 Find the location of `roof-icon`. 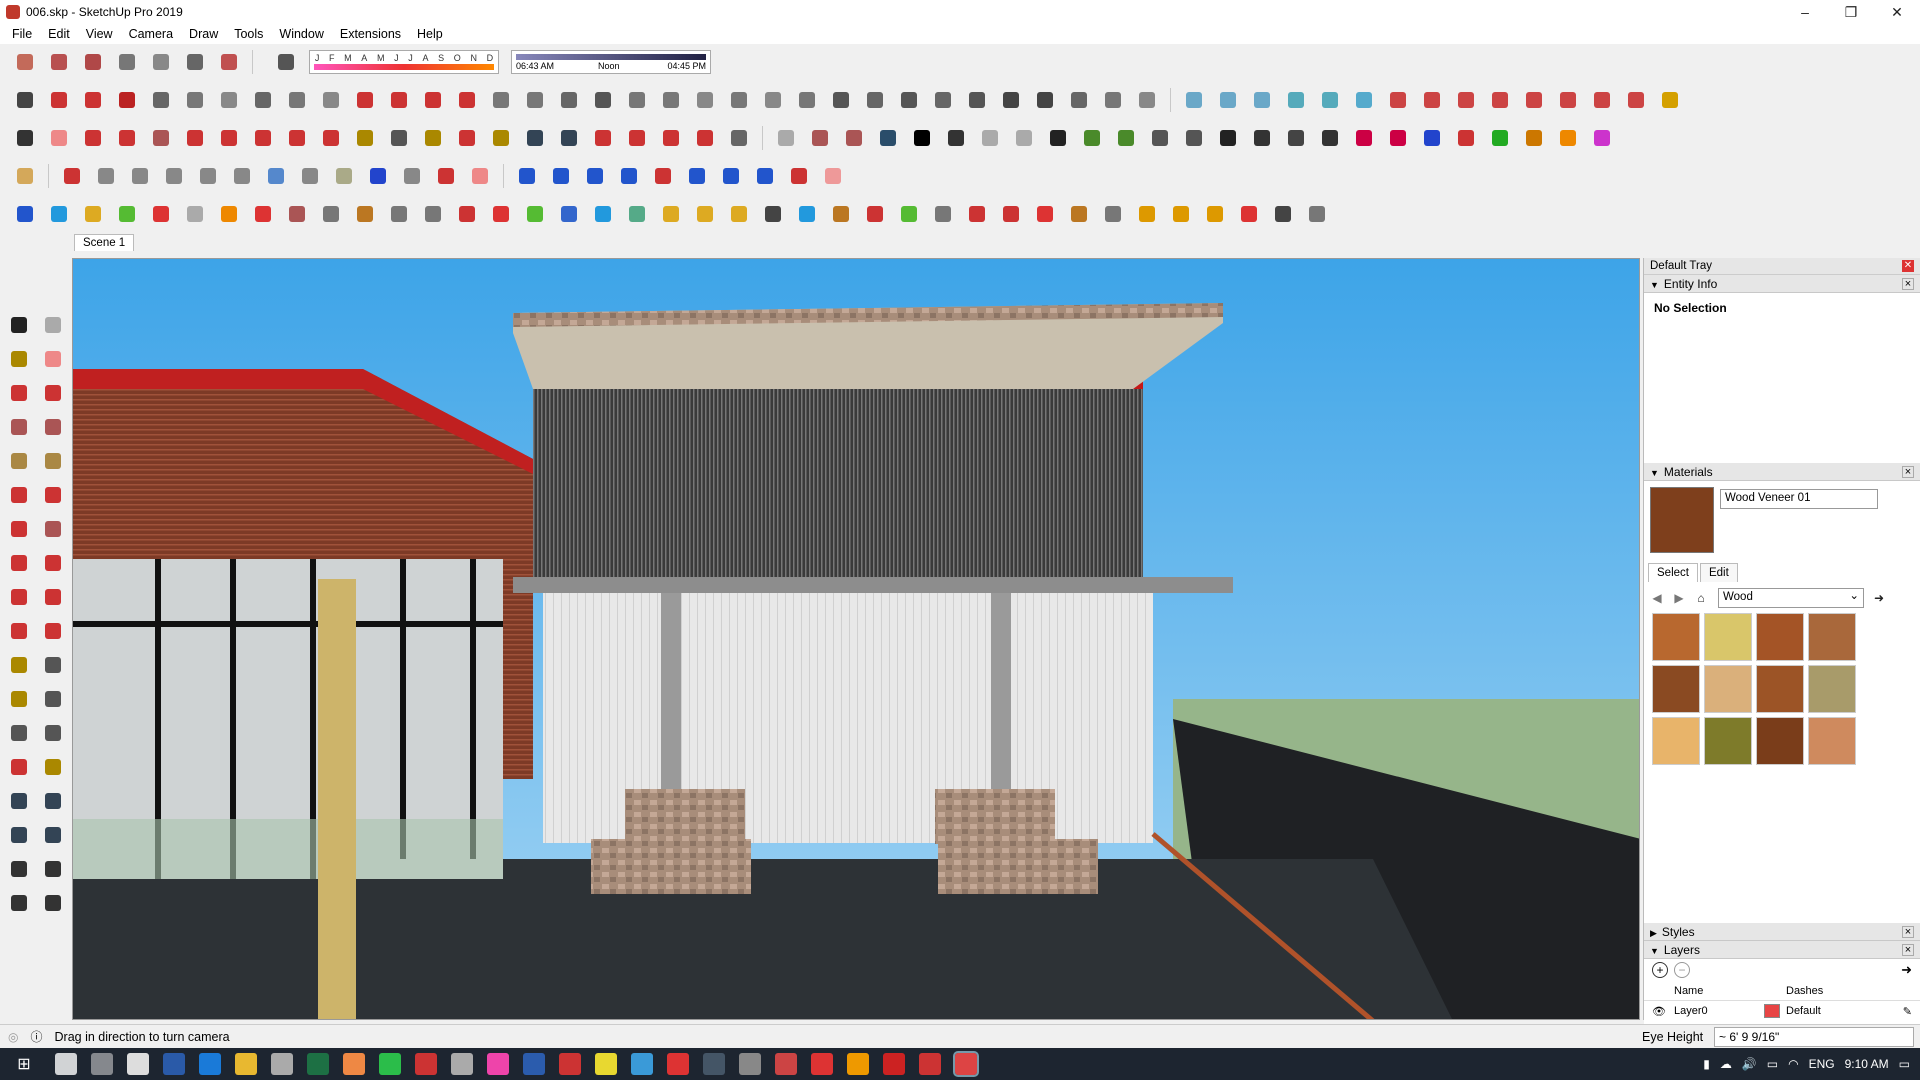

roof-icon is located at coordinates (535, 100).